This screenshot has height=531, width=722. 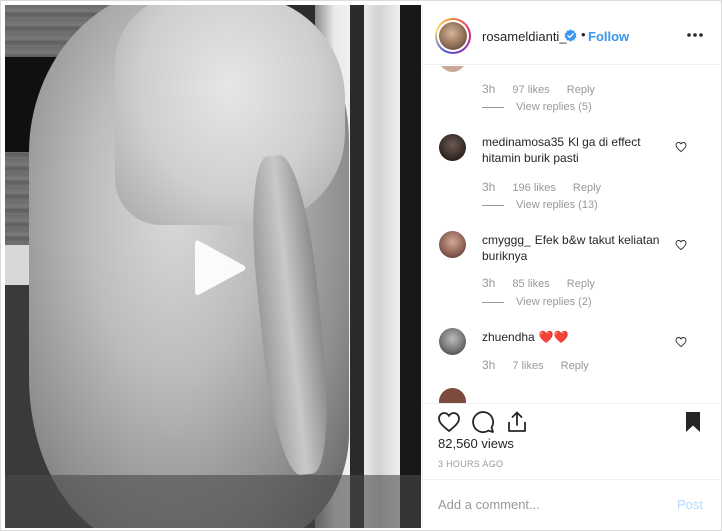 I want to click on view-replies-button: View replies (5), so click(x=537, y=107).